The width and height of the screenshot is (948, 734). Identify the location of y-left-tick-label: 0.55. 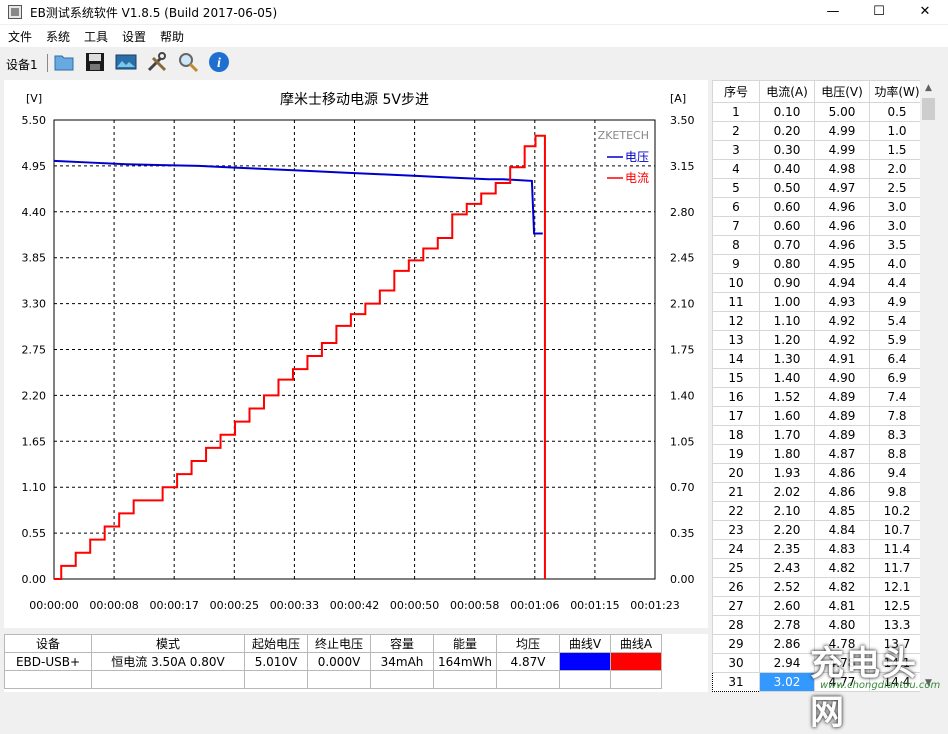
(34, 533).